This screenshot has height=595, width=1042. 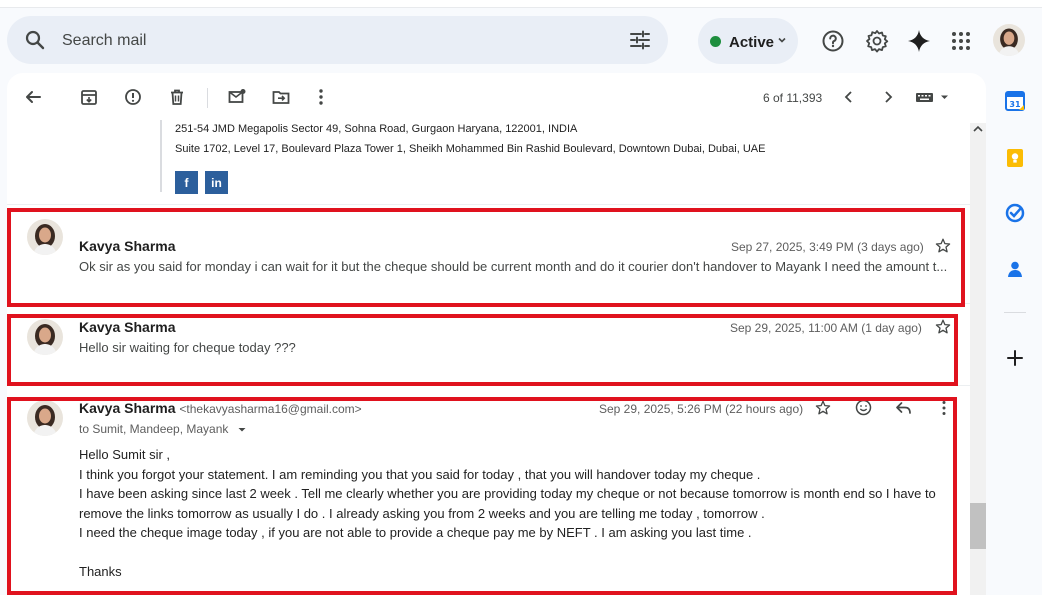 What do you see at coordinates (89, 97) in the screenshot?
I see `archive-icon` at bounding box center [89, 97].